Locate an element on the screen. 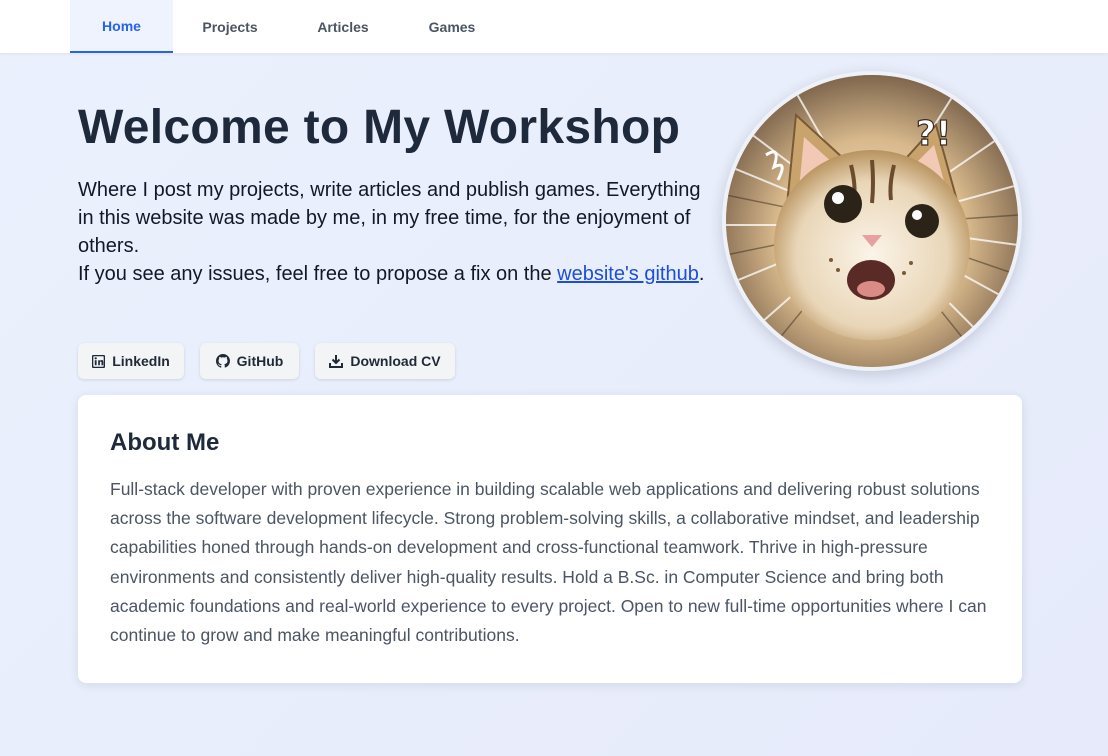  hero-description-suffix: . is located at coordinates (701, 274).